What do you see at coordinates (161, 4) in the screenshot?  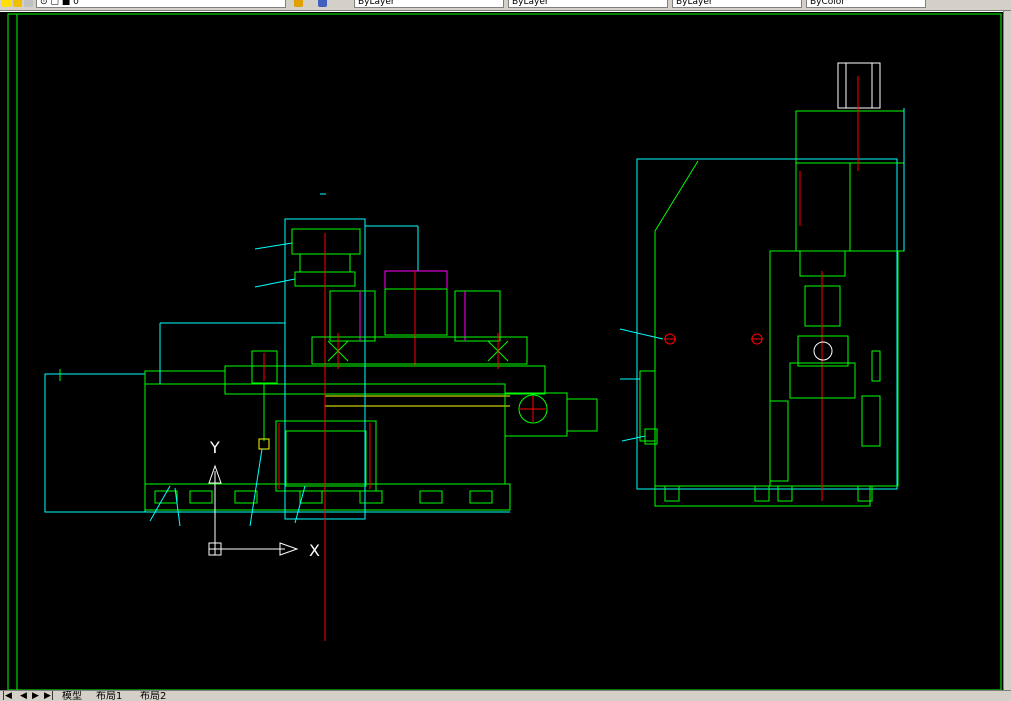 I see `layer-dropdown: ⊙ ▢ ■ 0` at bounding box center [161, 4].